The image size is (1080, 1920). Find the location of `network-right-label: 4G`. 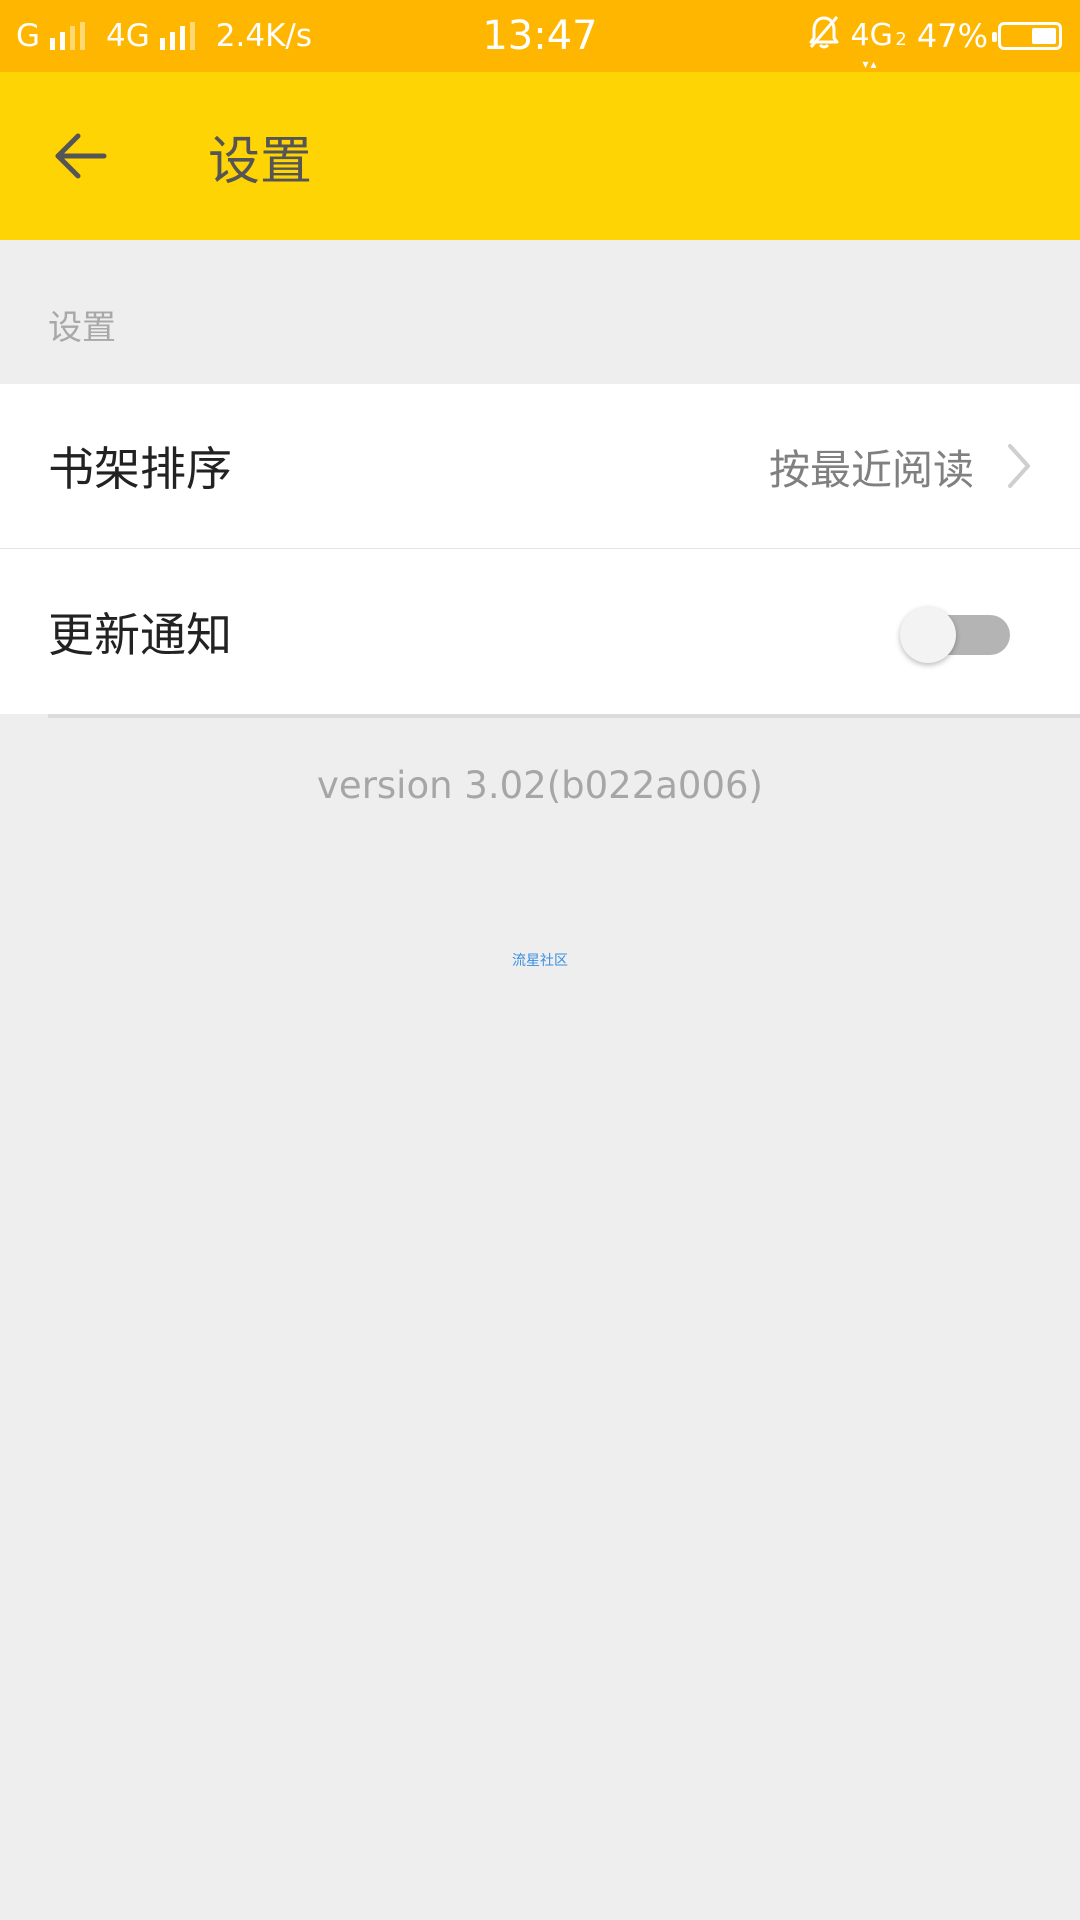

network-right-label: 4G is located at coordinates (871, 35).